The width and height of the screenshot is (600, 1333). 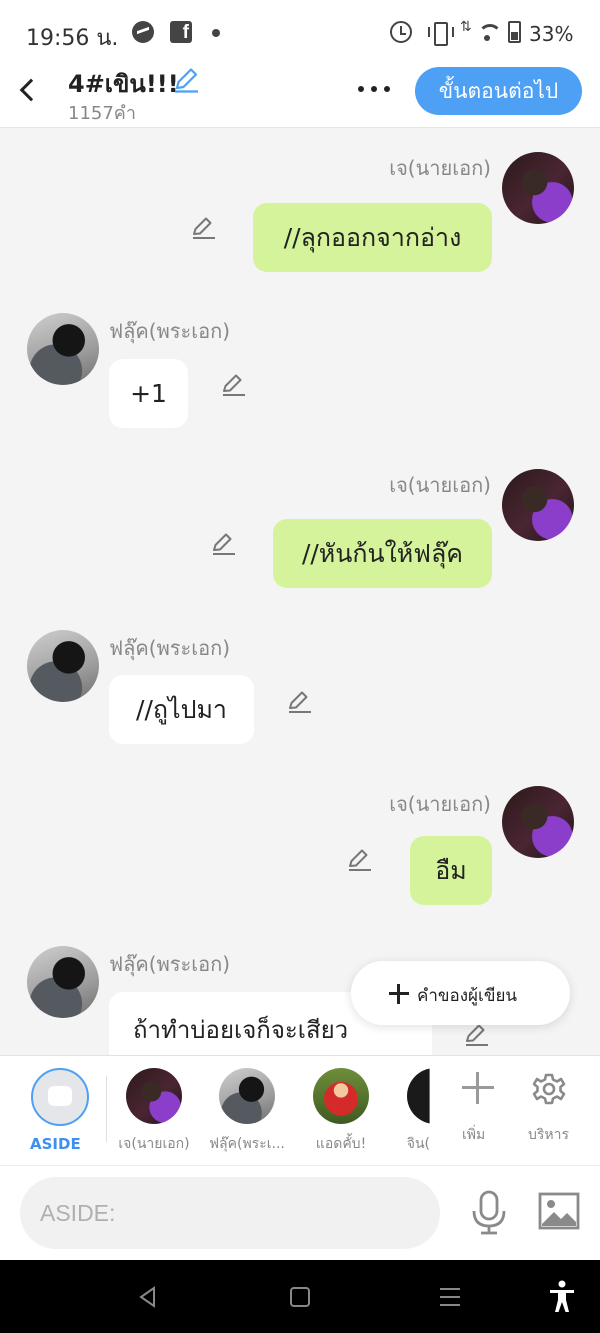 What do you see at coordinates (148, 393) in the screenshot?
I see `message-bubble: +1` at bounding box center [148, 393].